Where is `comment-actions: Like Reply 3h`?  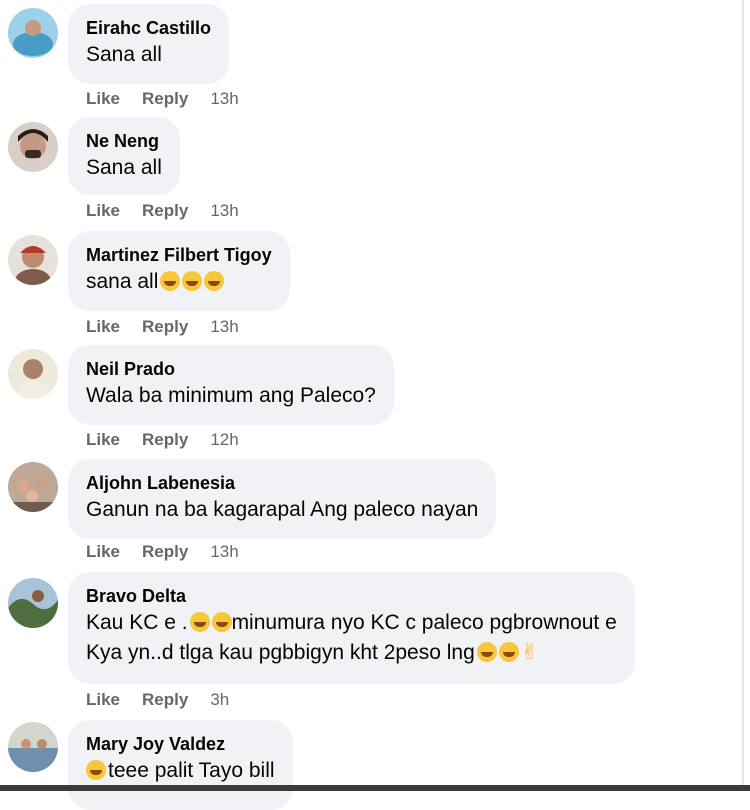
comment-actions: Like Reply 3h is located at coordinates (157, 700).